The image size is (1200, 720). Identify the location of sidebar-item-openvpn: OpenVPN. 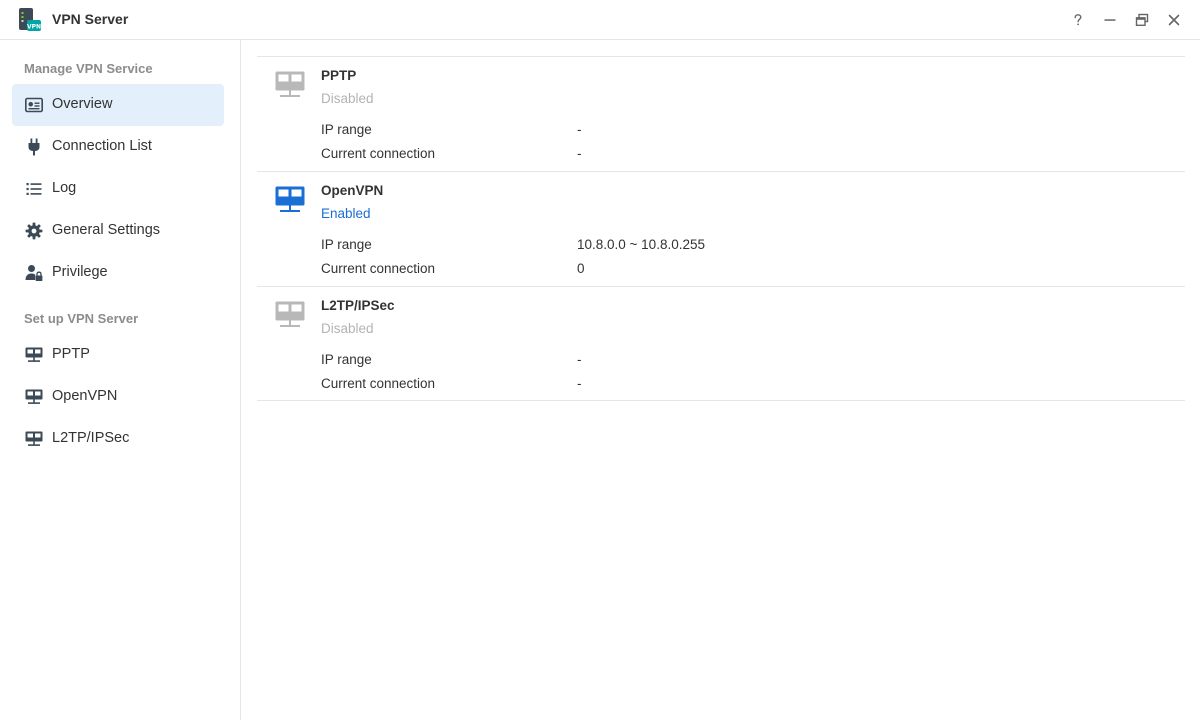
(118, 397).